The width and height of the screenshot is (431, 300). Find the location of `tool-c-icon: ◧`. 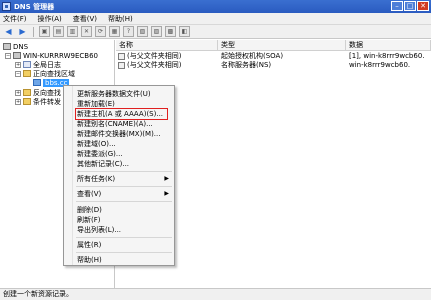

tool-c-icon: ◧ is located at coordinates (184, 31).